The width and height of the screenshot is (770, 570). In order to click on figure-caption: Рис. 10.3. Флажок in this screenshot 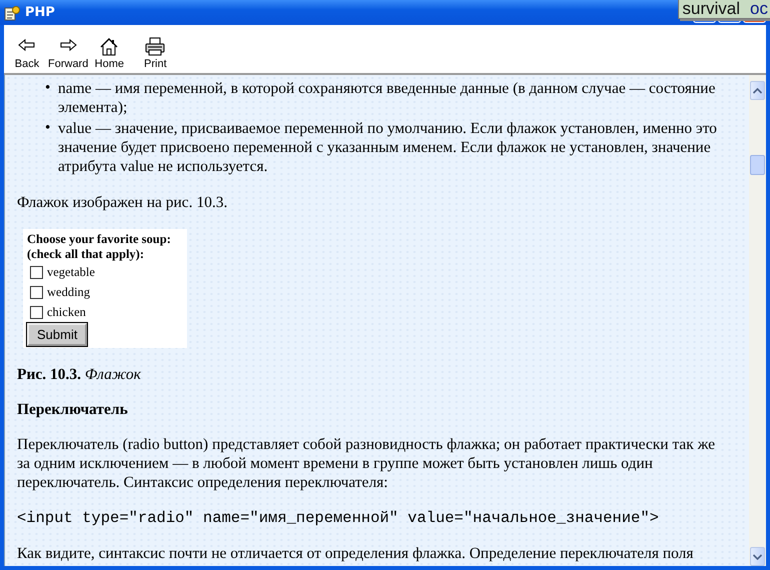, I will do `click(79, 374)`.